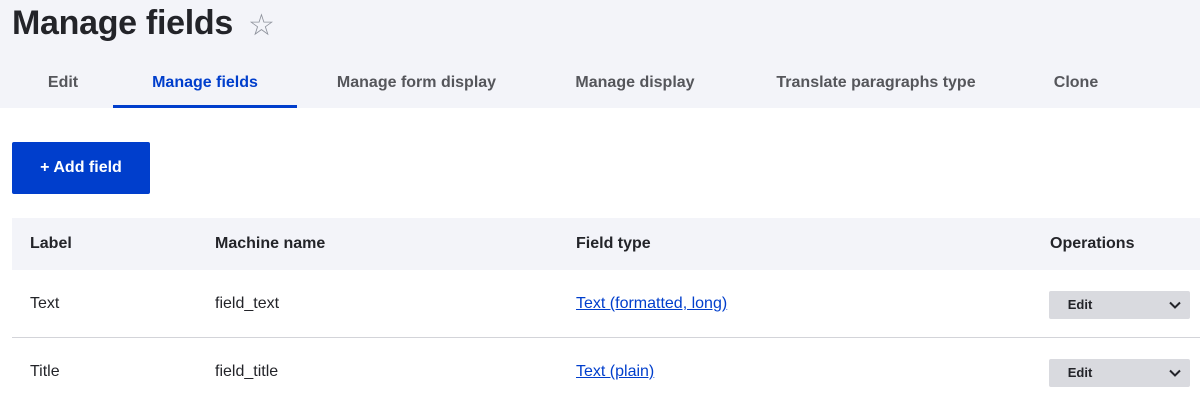 This screenshot has width=1200, height=404. Describe the element at coordinates (45, 371) in the screenshot. I see `field-label-cell: Title` at that location.